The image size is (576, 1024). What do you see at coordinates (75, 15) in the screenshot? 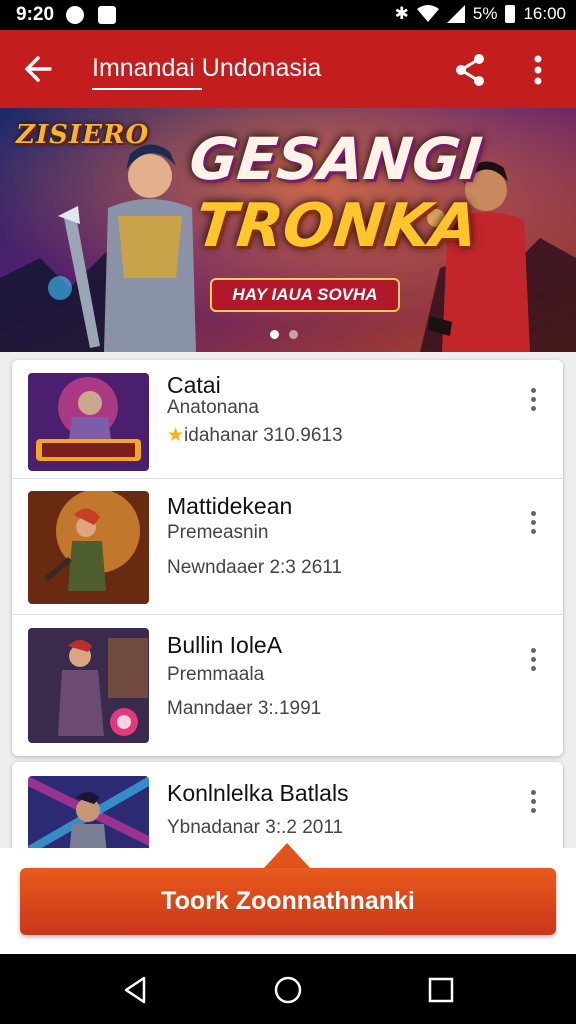
I see `notification-icon` at bounding box center [75, 15].